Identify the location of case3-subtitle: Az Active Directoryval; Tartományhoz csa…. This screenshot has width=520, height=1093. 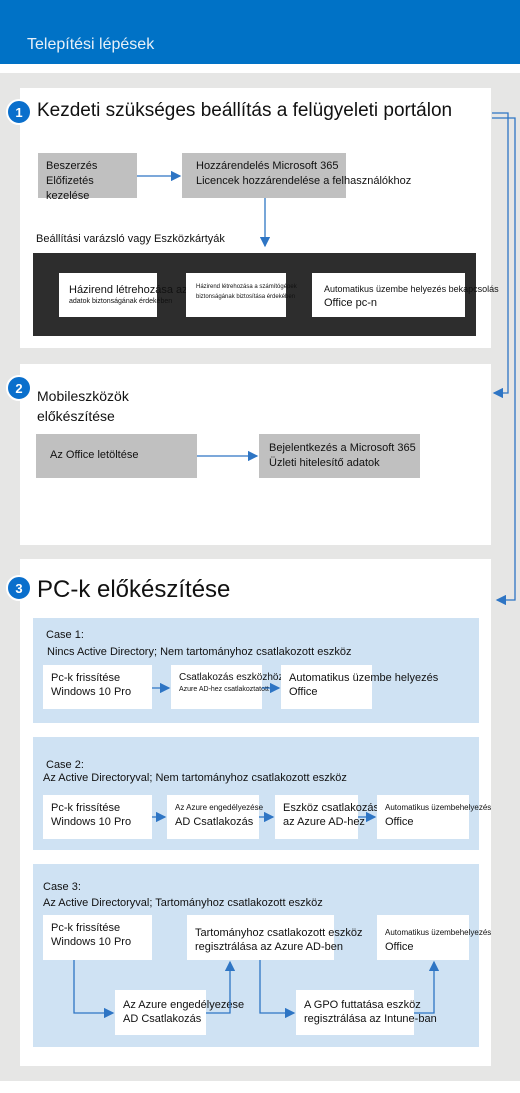
(183, 903).